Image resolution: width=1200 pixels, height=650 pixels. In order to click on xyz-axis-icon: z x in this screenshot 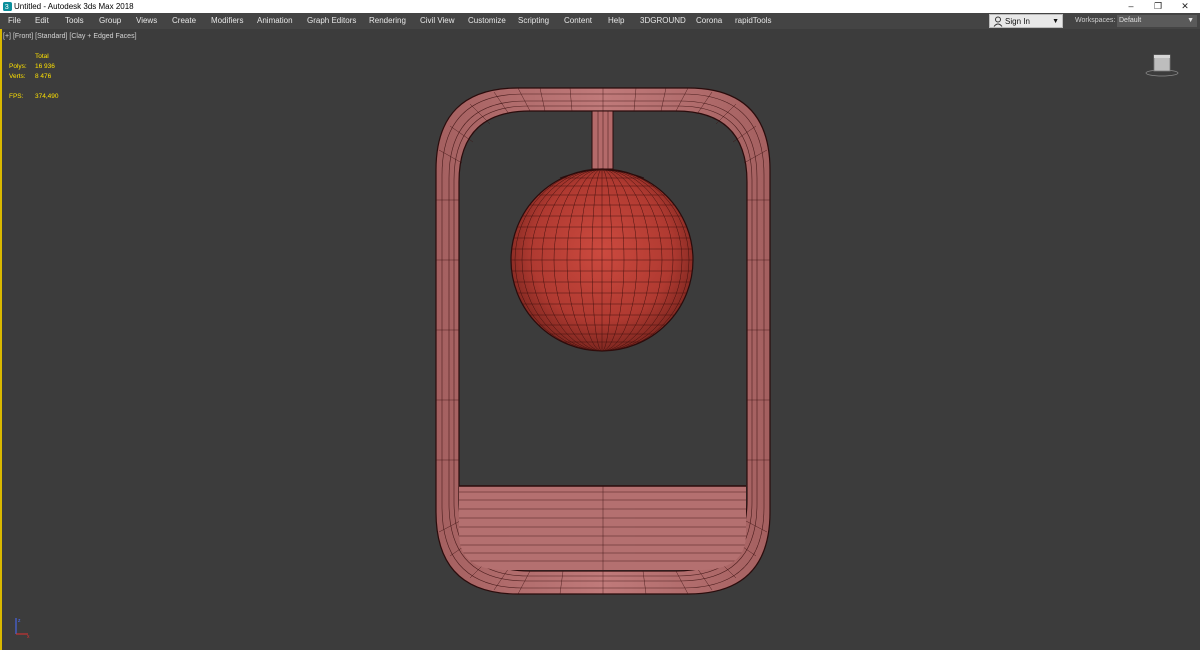, I will do `click(22, 629)`.